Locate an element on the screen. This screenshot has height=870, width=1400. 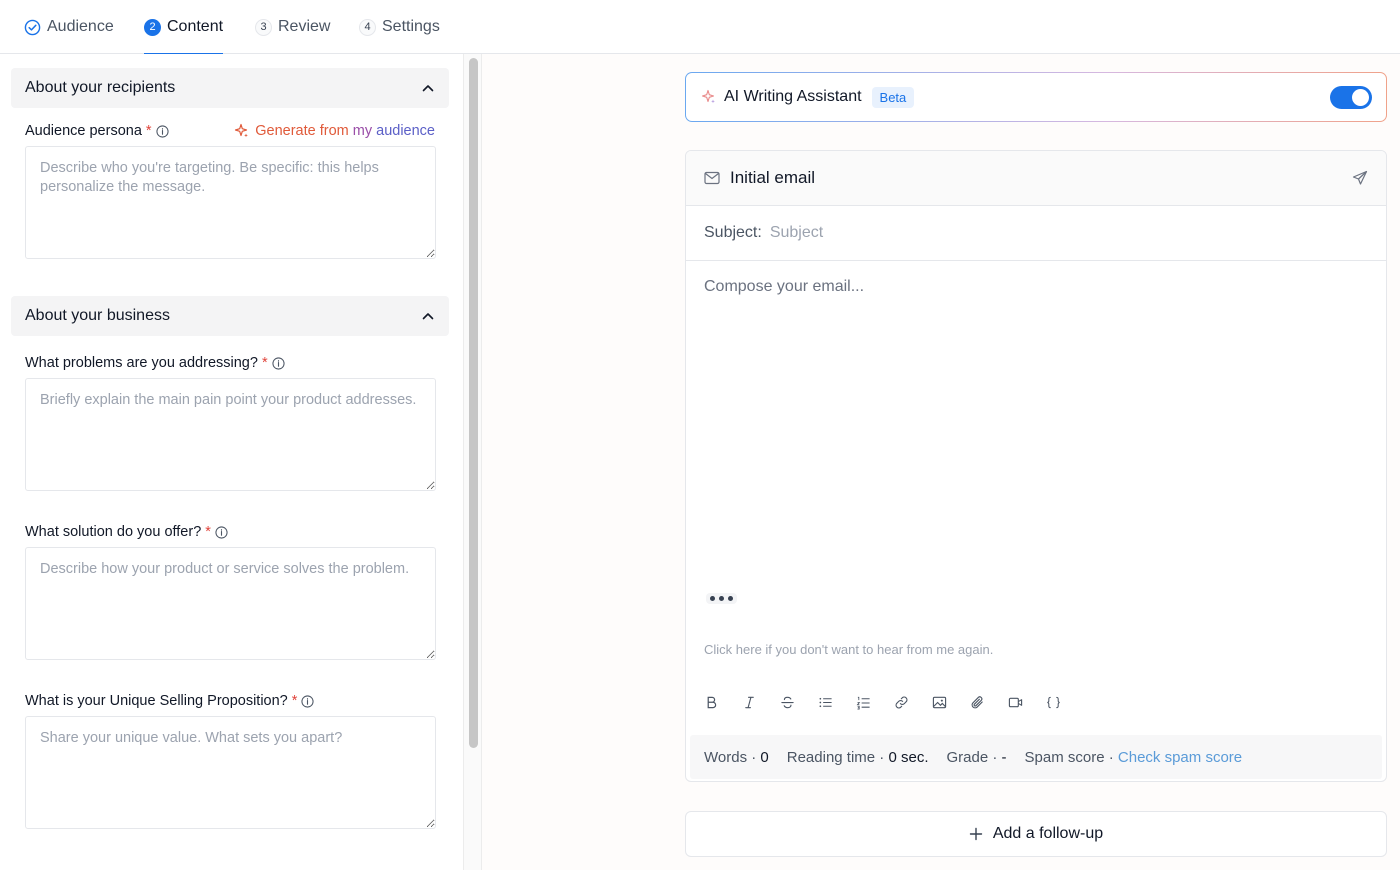
variables-button is located at coordinates (1065, 702).